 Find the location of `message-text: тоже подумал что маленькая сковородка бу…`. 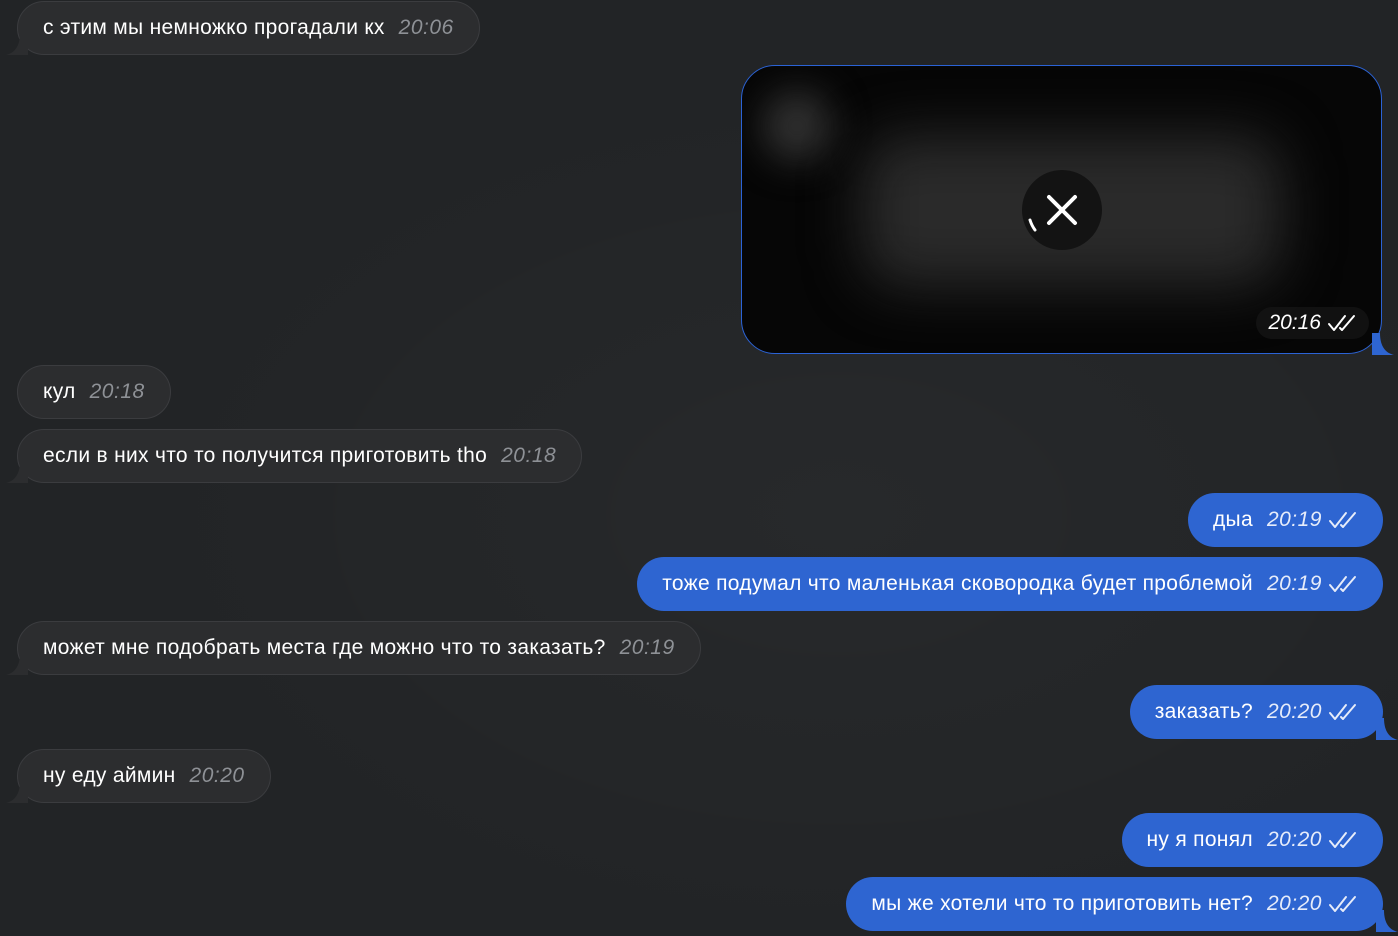

message-text: тоже подумал что маленькая сковородка бу… is located at coordinates (957, 583).